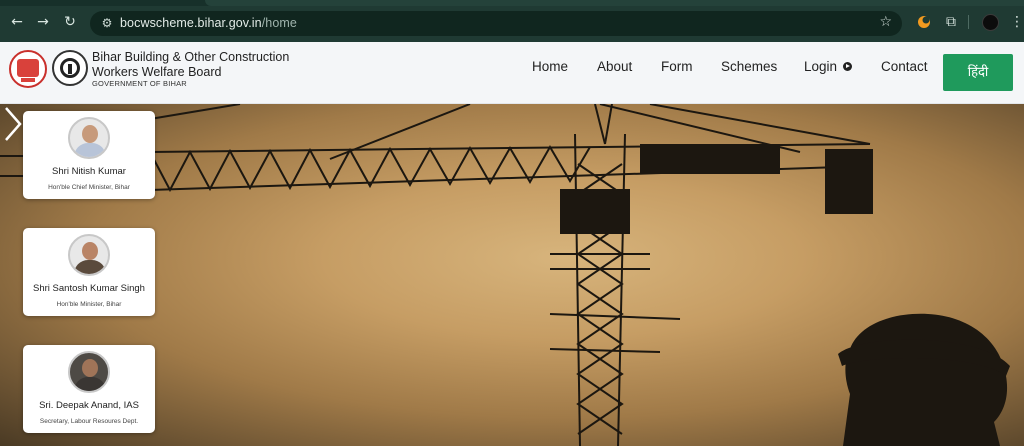 The image size is (1024, 446). I want to click on emblem-shape, so click(28, 68).